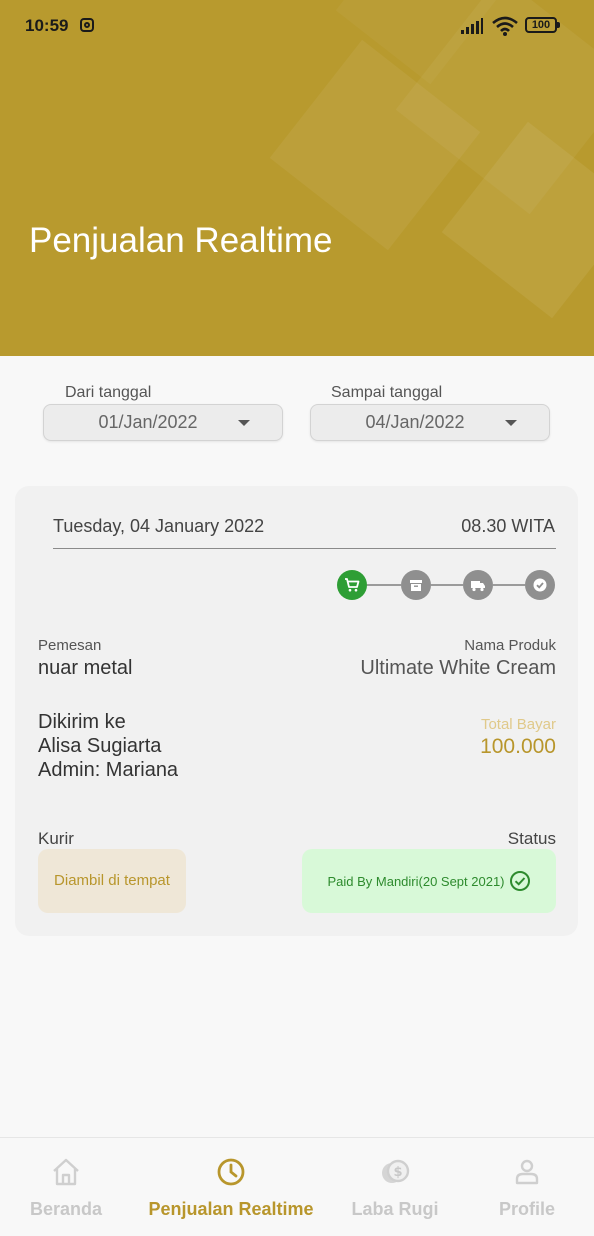  What do you see at coordinates (526, 1209) in the screenshot?
I see `nav-label: Profile` at bounding box center [526, 1209].